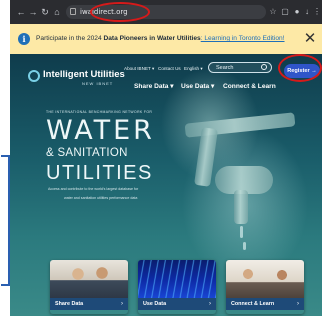  I want to click on data-visualization-image, so click(177, 280).